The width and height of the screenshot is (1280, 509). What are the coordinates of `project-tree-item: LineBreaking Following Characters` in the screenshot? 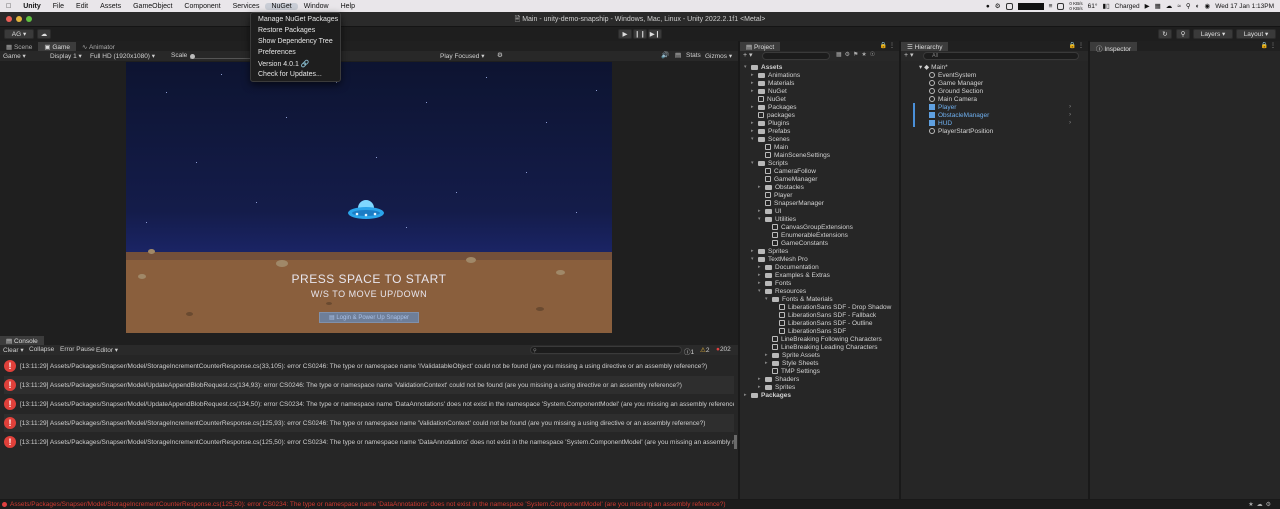 It's located at (823, 339).